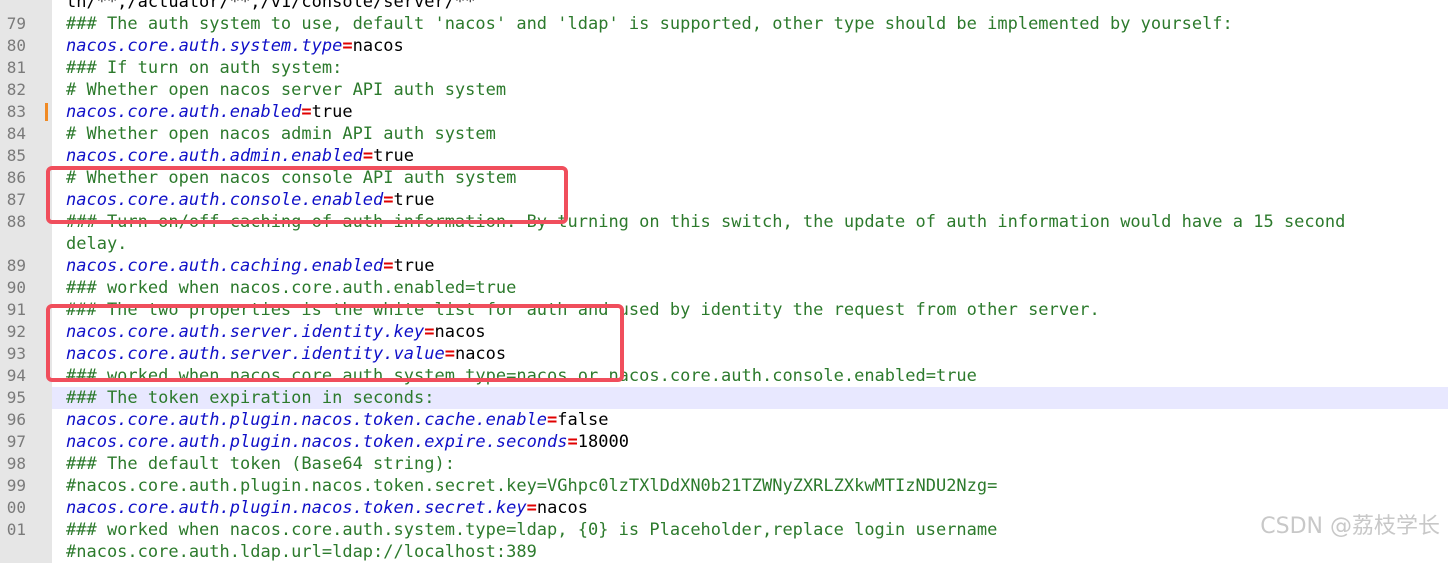 This screenshot has width=1448, height=563. I want to click on code-line: 80 nacos.core.auth.system.type=nacos, so click(724, 46).